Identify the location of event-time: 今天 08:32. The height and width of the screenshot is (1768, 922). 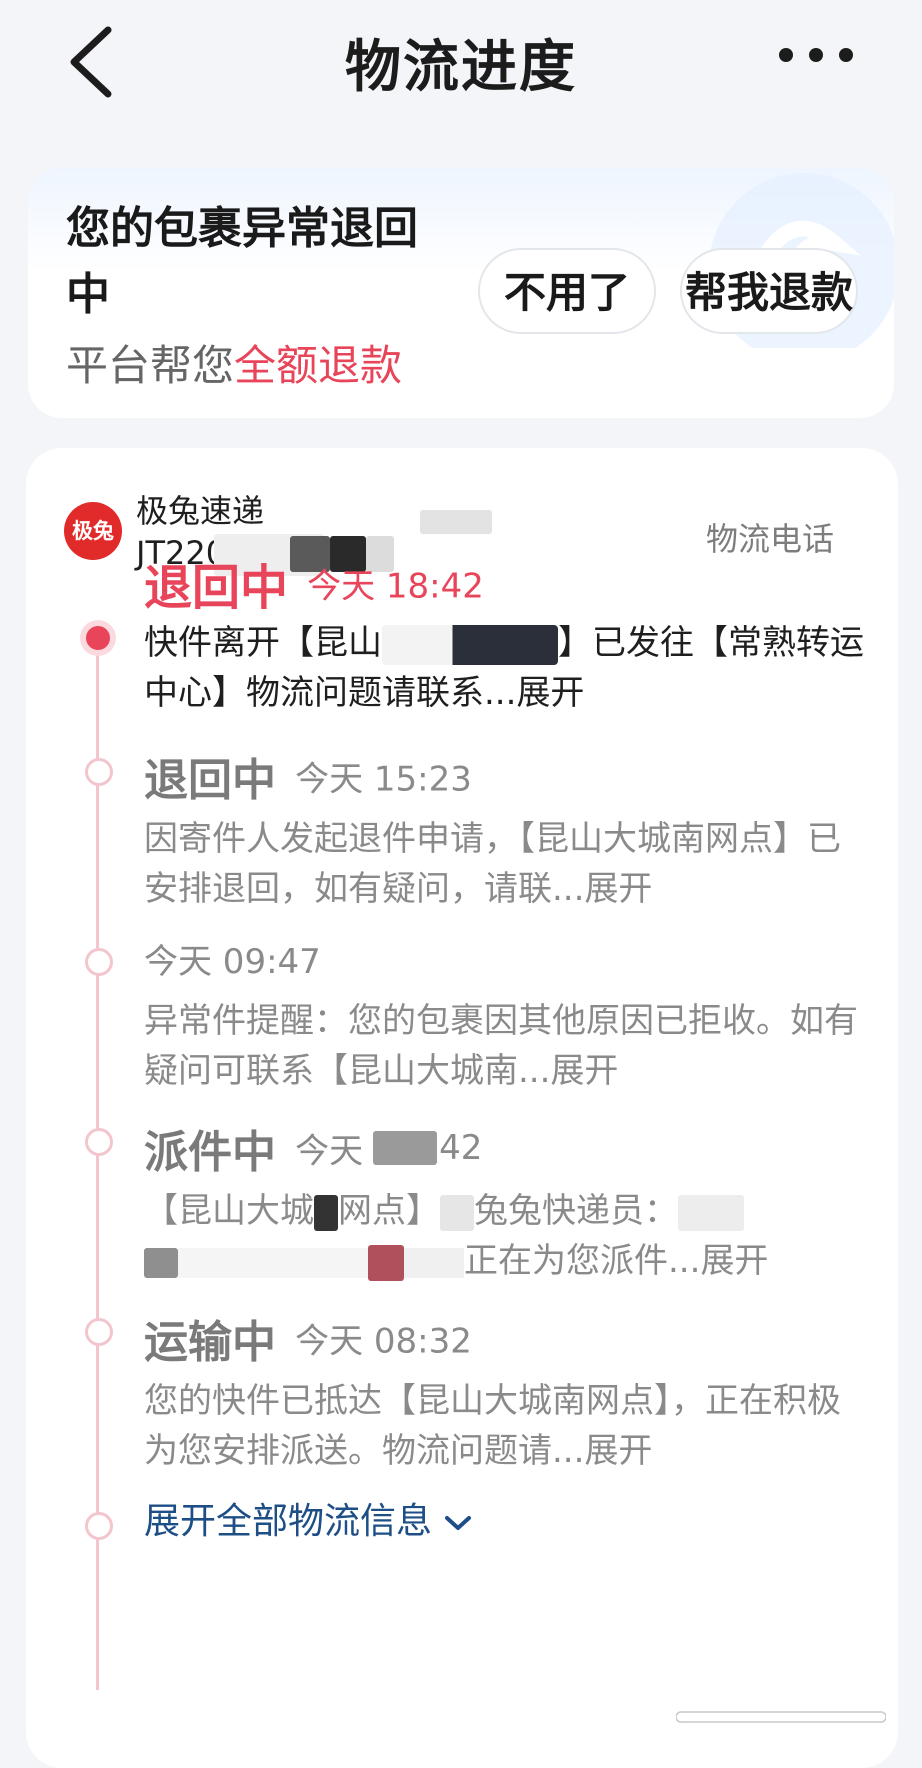
(383, 1341).